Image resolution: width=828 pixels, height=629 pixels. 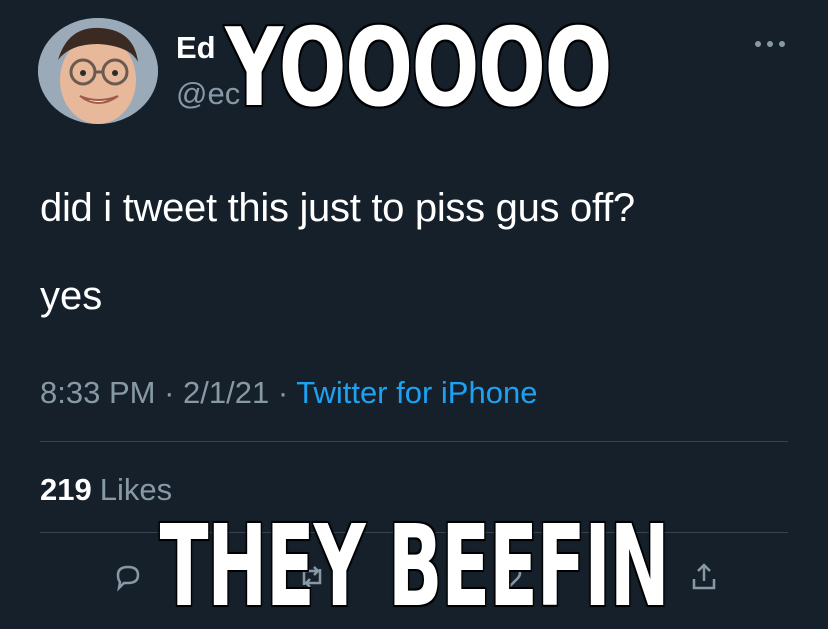 What do you see at coordinates (704, 577) in the screenshot?
I see `share-icon` at bounding box center [704, 577].